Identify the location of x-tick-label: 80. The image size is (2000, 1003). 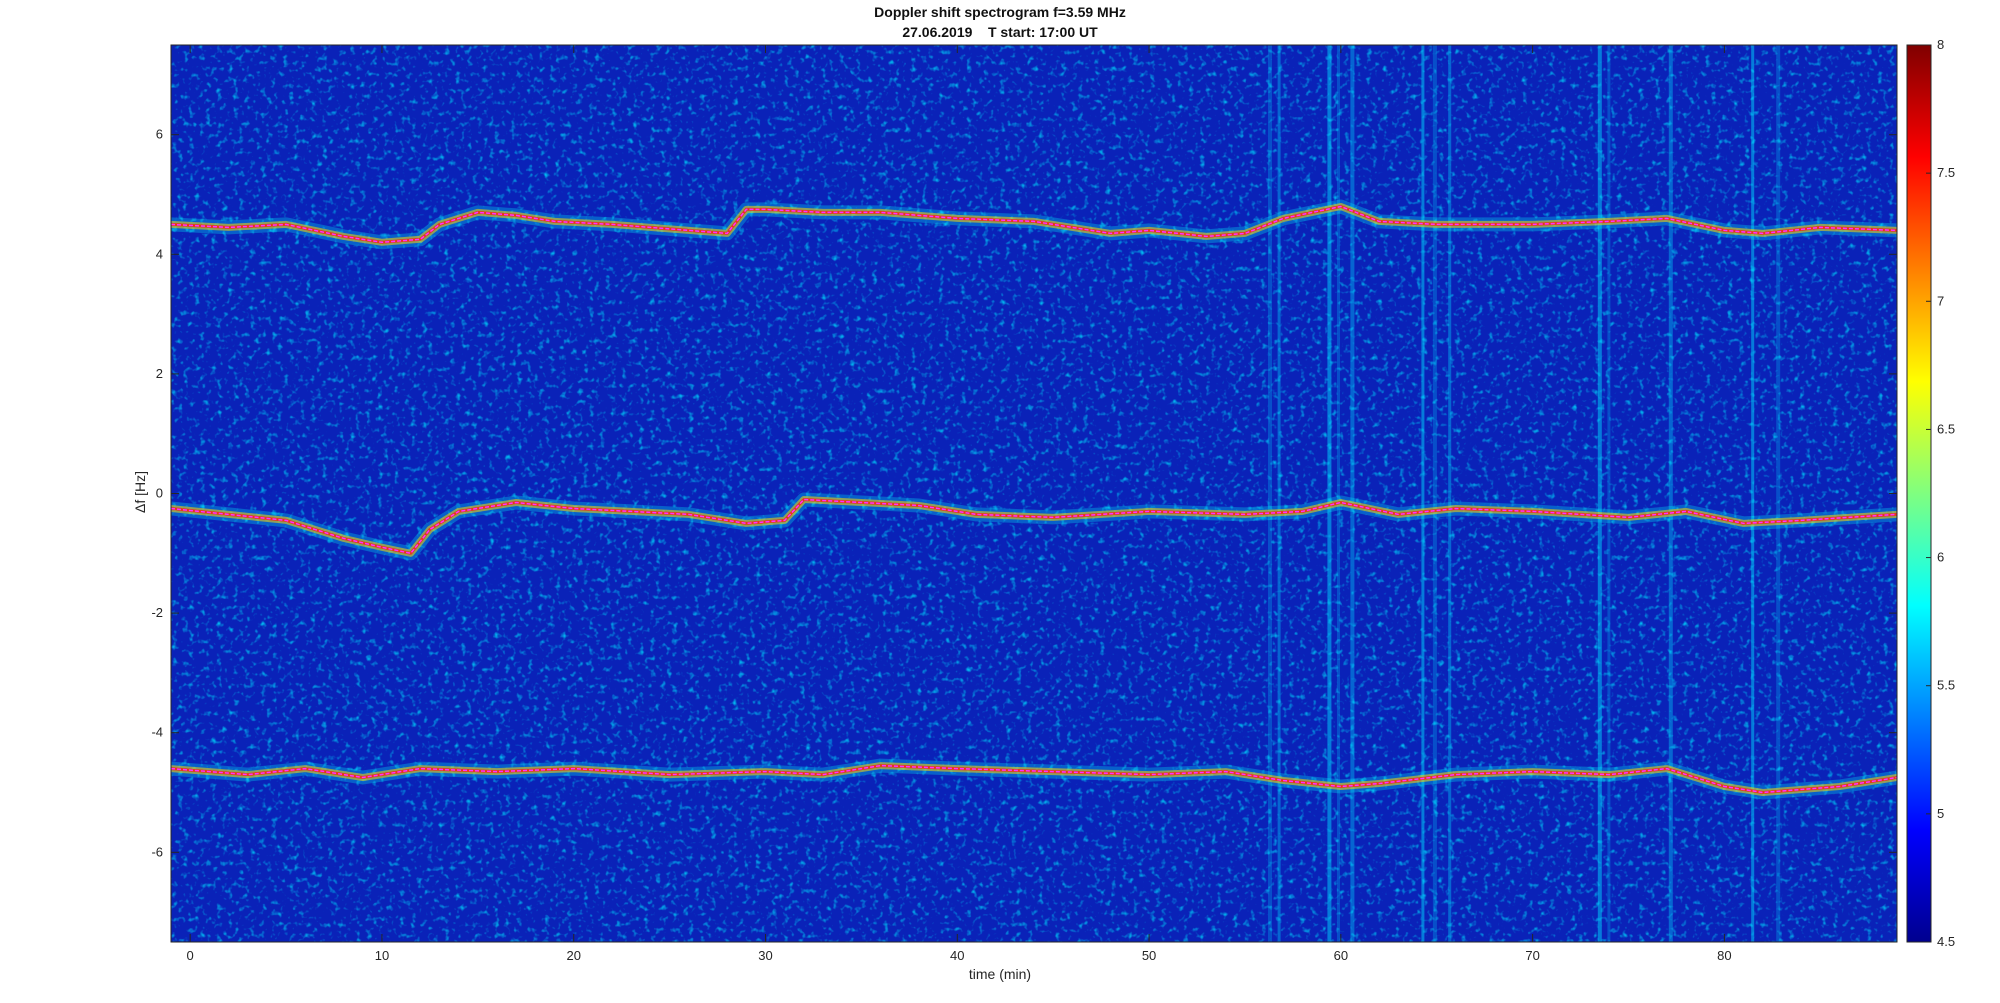
(1724, 955).